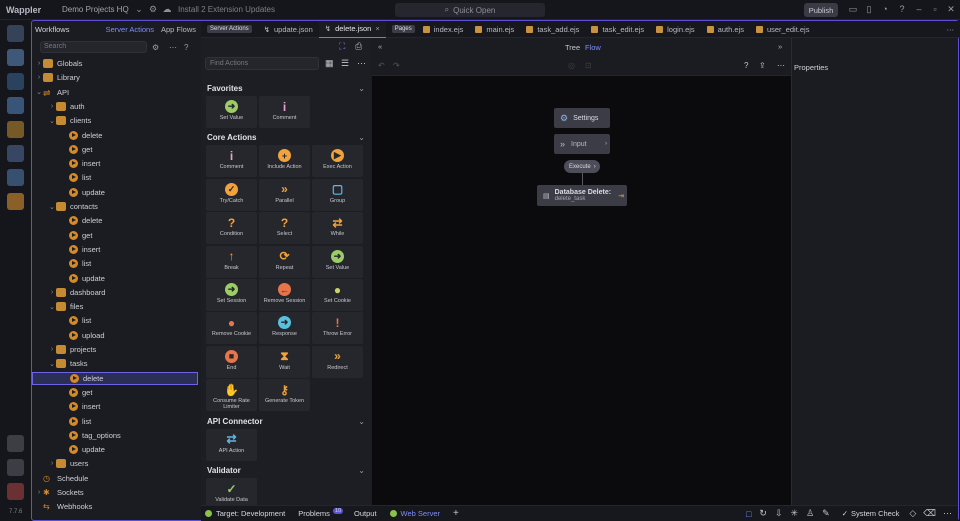 The height and width of the screenshot is (521, 960). Describe the element at coordinates (588, 65) in the screenshot. I see `fit-icon: ⊡` at that location.